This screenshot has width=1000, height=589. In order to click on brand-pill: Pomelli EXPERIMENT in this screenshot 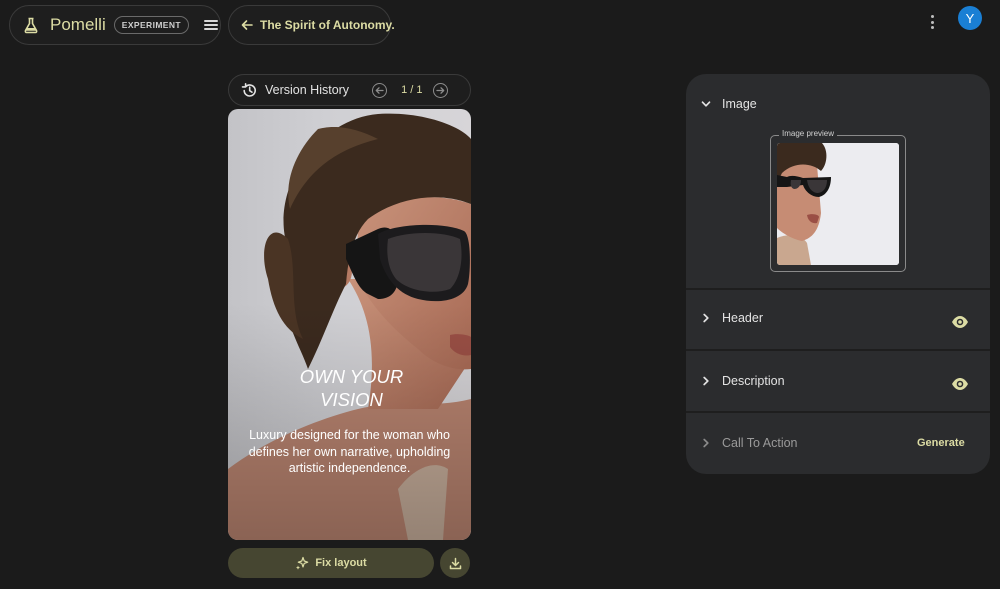, I will do `click(115, 25)`.